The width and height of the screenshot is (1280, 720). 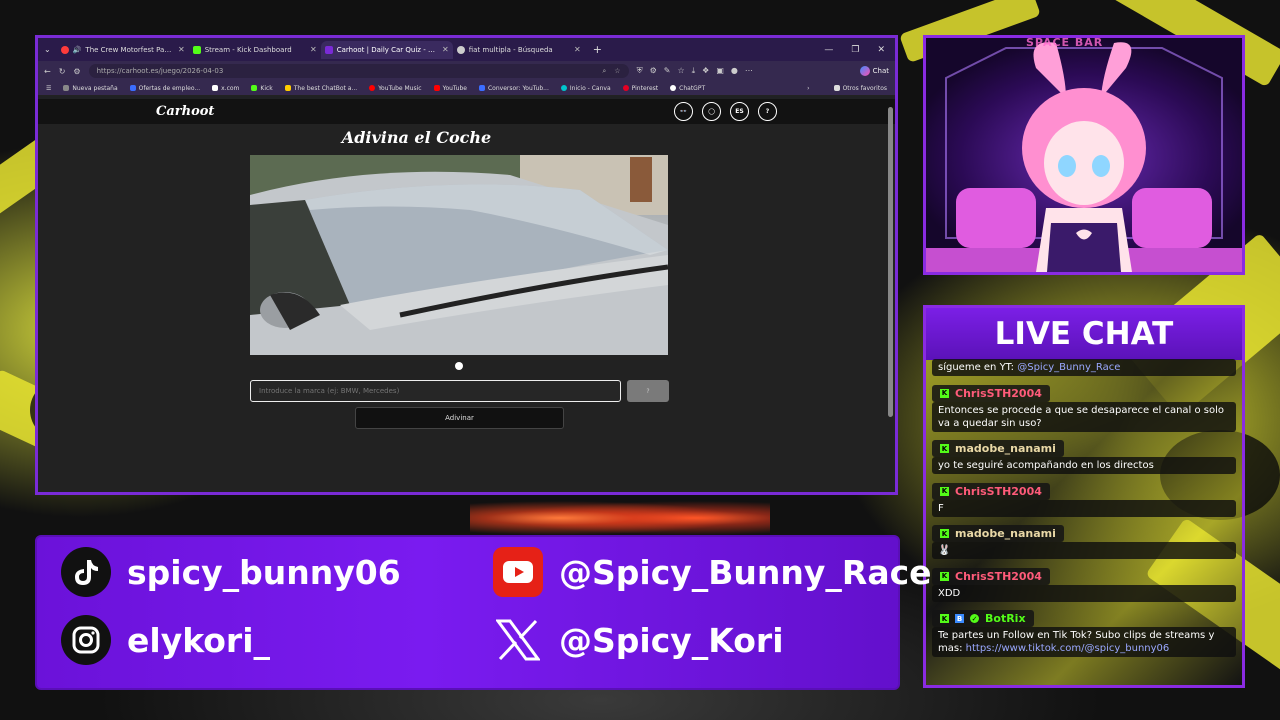 What do you see at coordinates (165, 640) in the screenshot?
I see `instagram-social: elykori_` at bounding box center [165, 640].